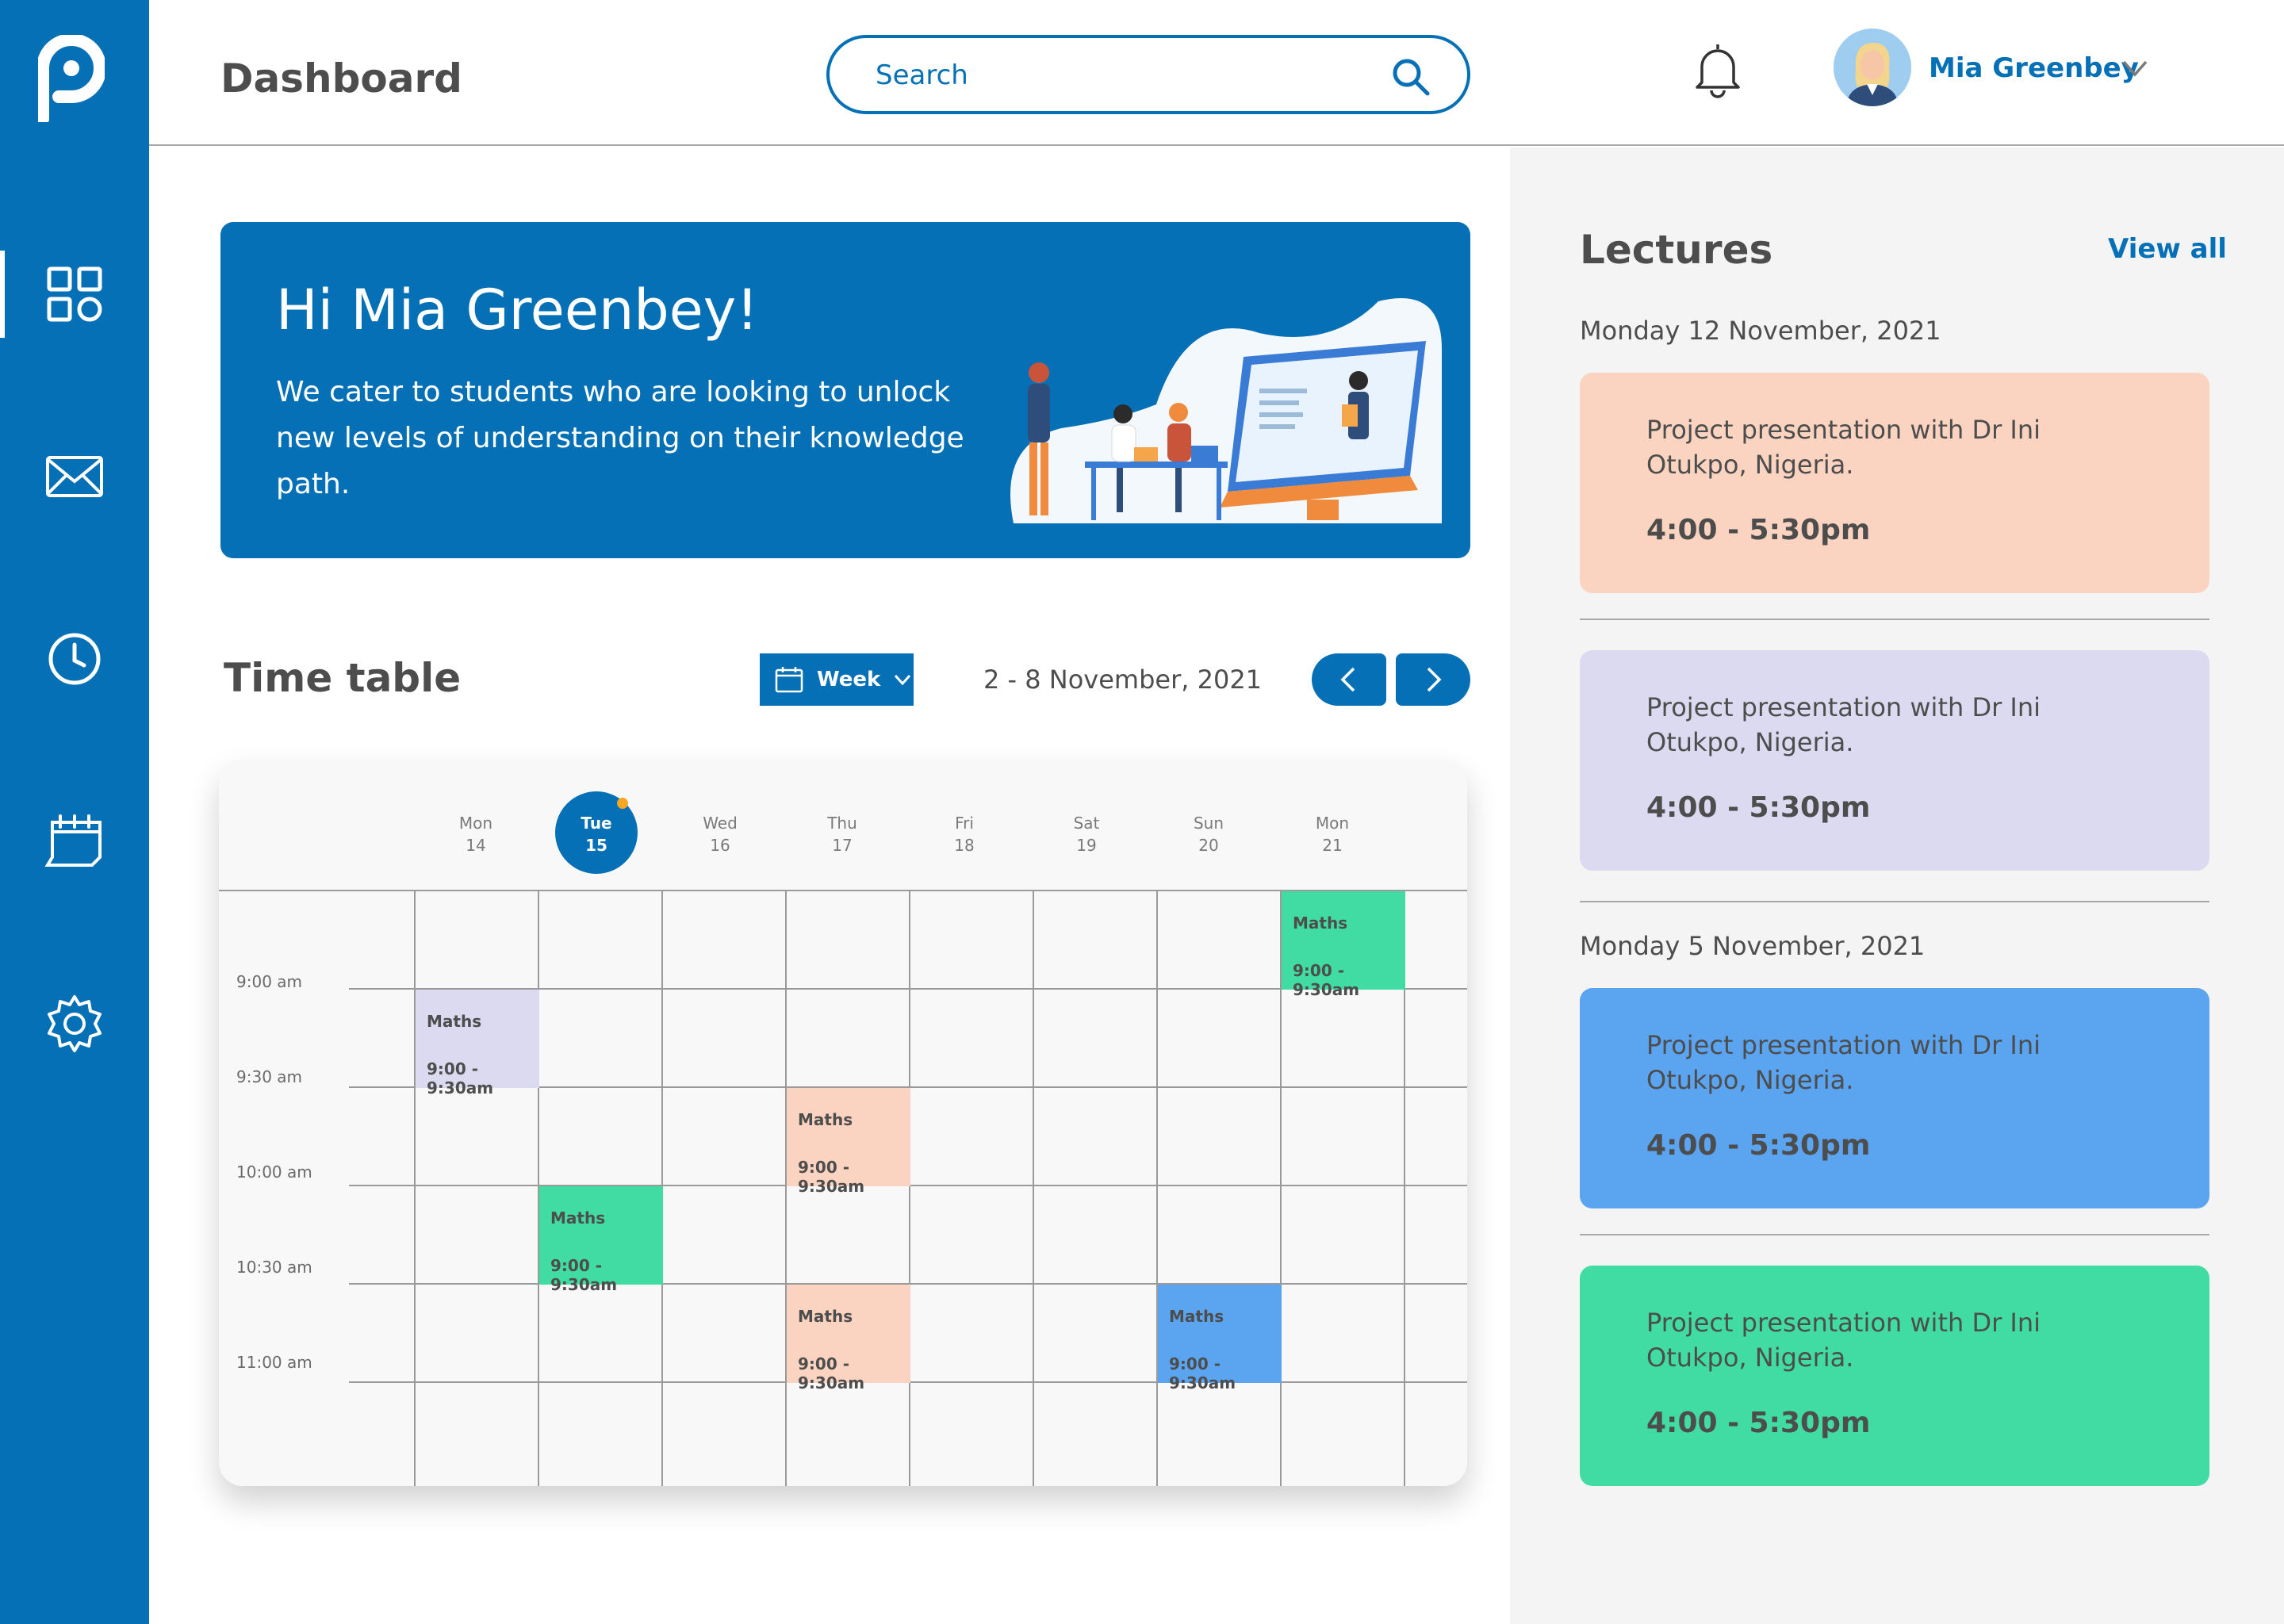 The width and height of the screenshot is (2284, 1624). I want to click on avatar, so click(1872, 67).